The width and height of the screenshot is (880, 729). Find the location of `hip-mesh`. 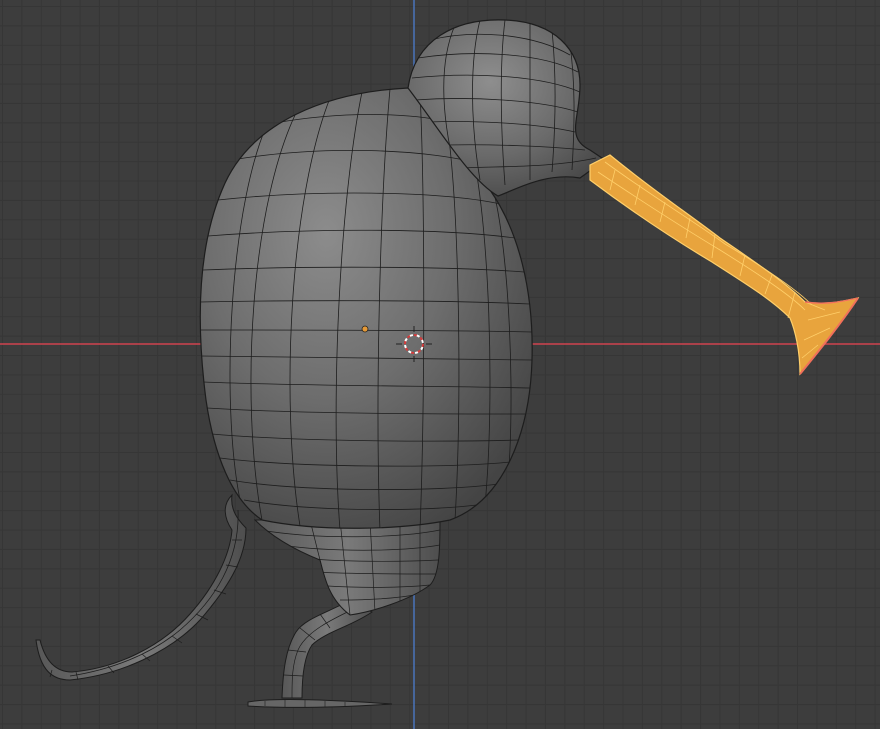

hip-mesh is located at coordinates (347, 567).